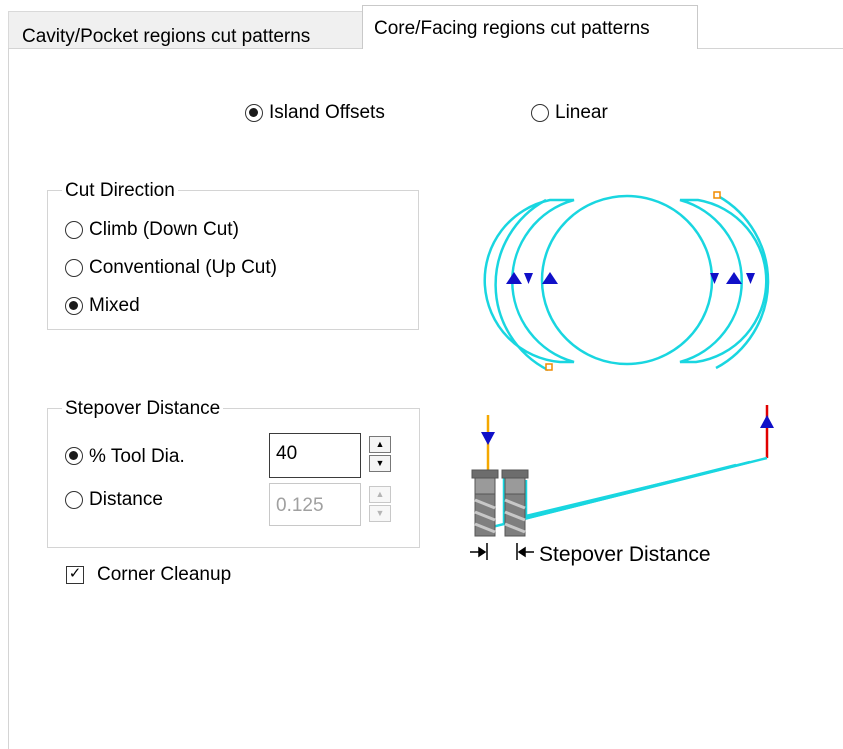 The height and width of the screenshot is (749, 843). Describe the element at coordinates (530, 27) in the screenshot. I see `tab-core-facing: Core/Facing regions cut patterns` at that location.